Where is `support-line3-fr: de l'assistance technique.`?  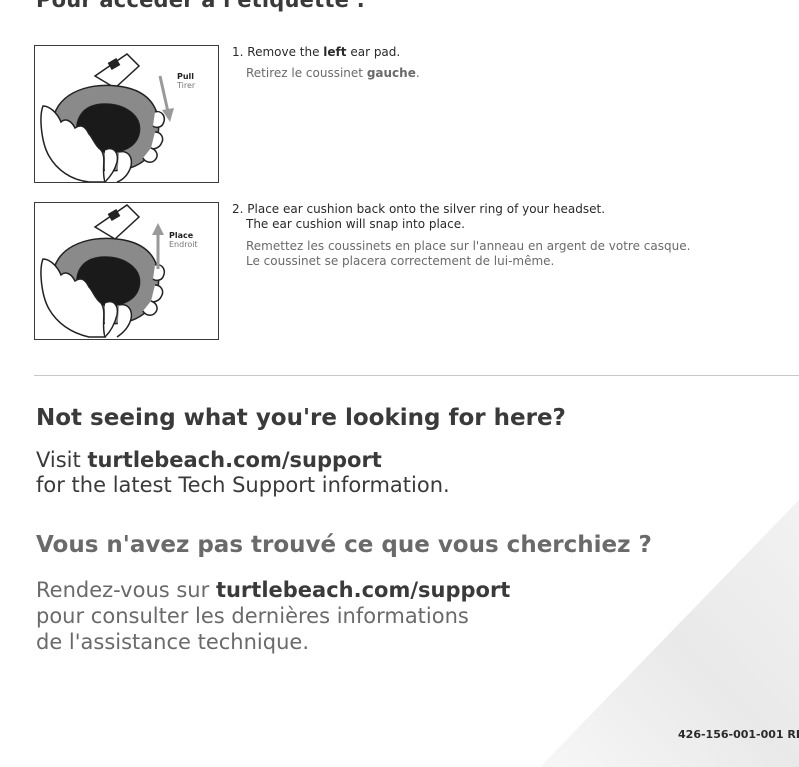
support-line3-fr: de l'assistance technique. is located at coordinates (172, 642).